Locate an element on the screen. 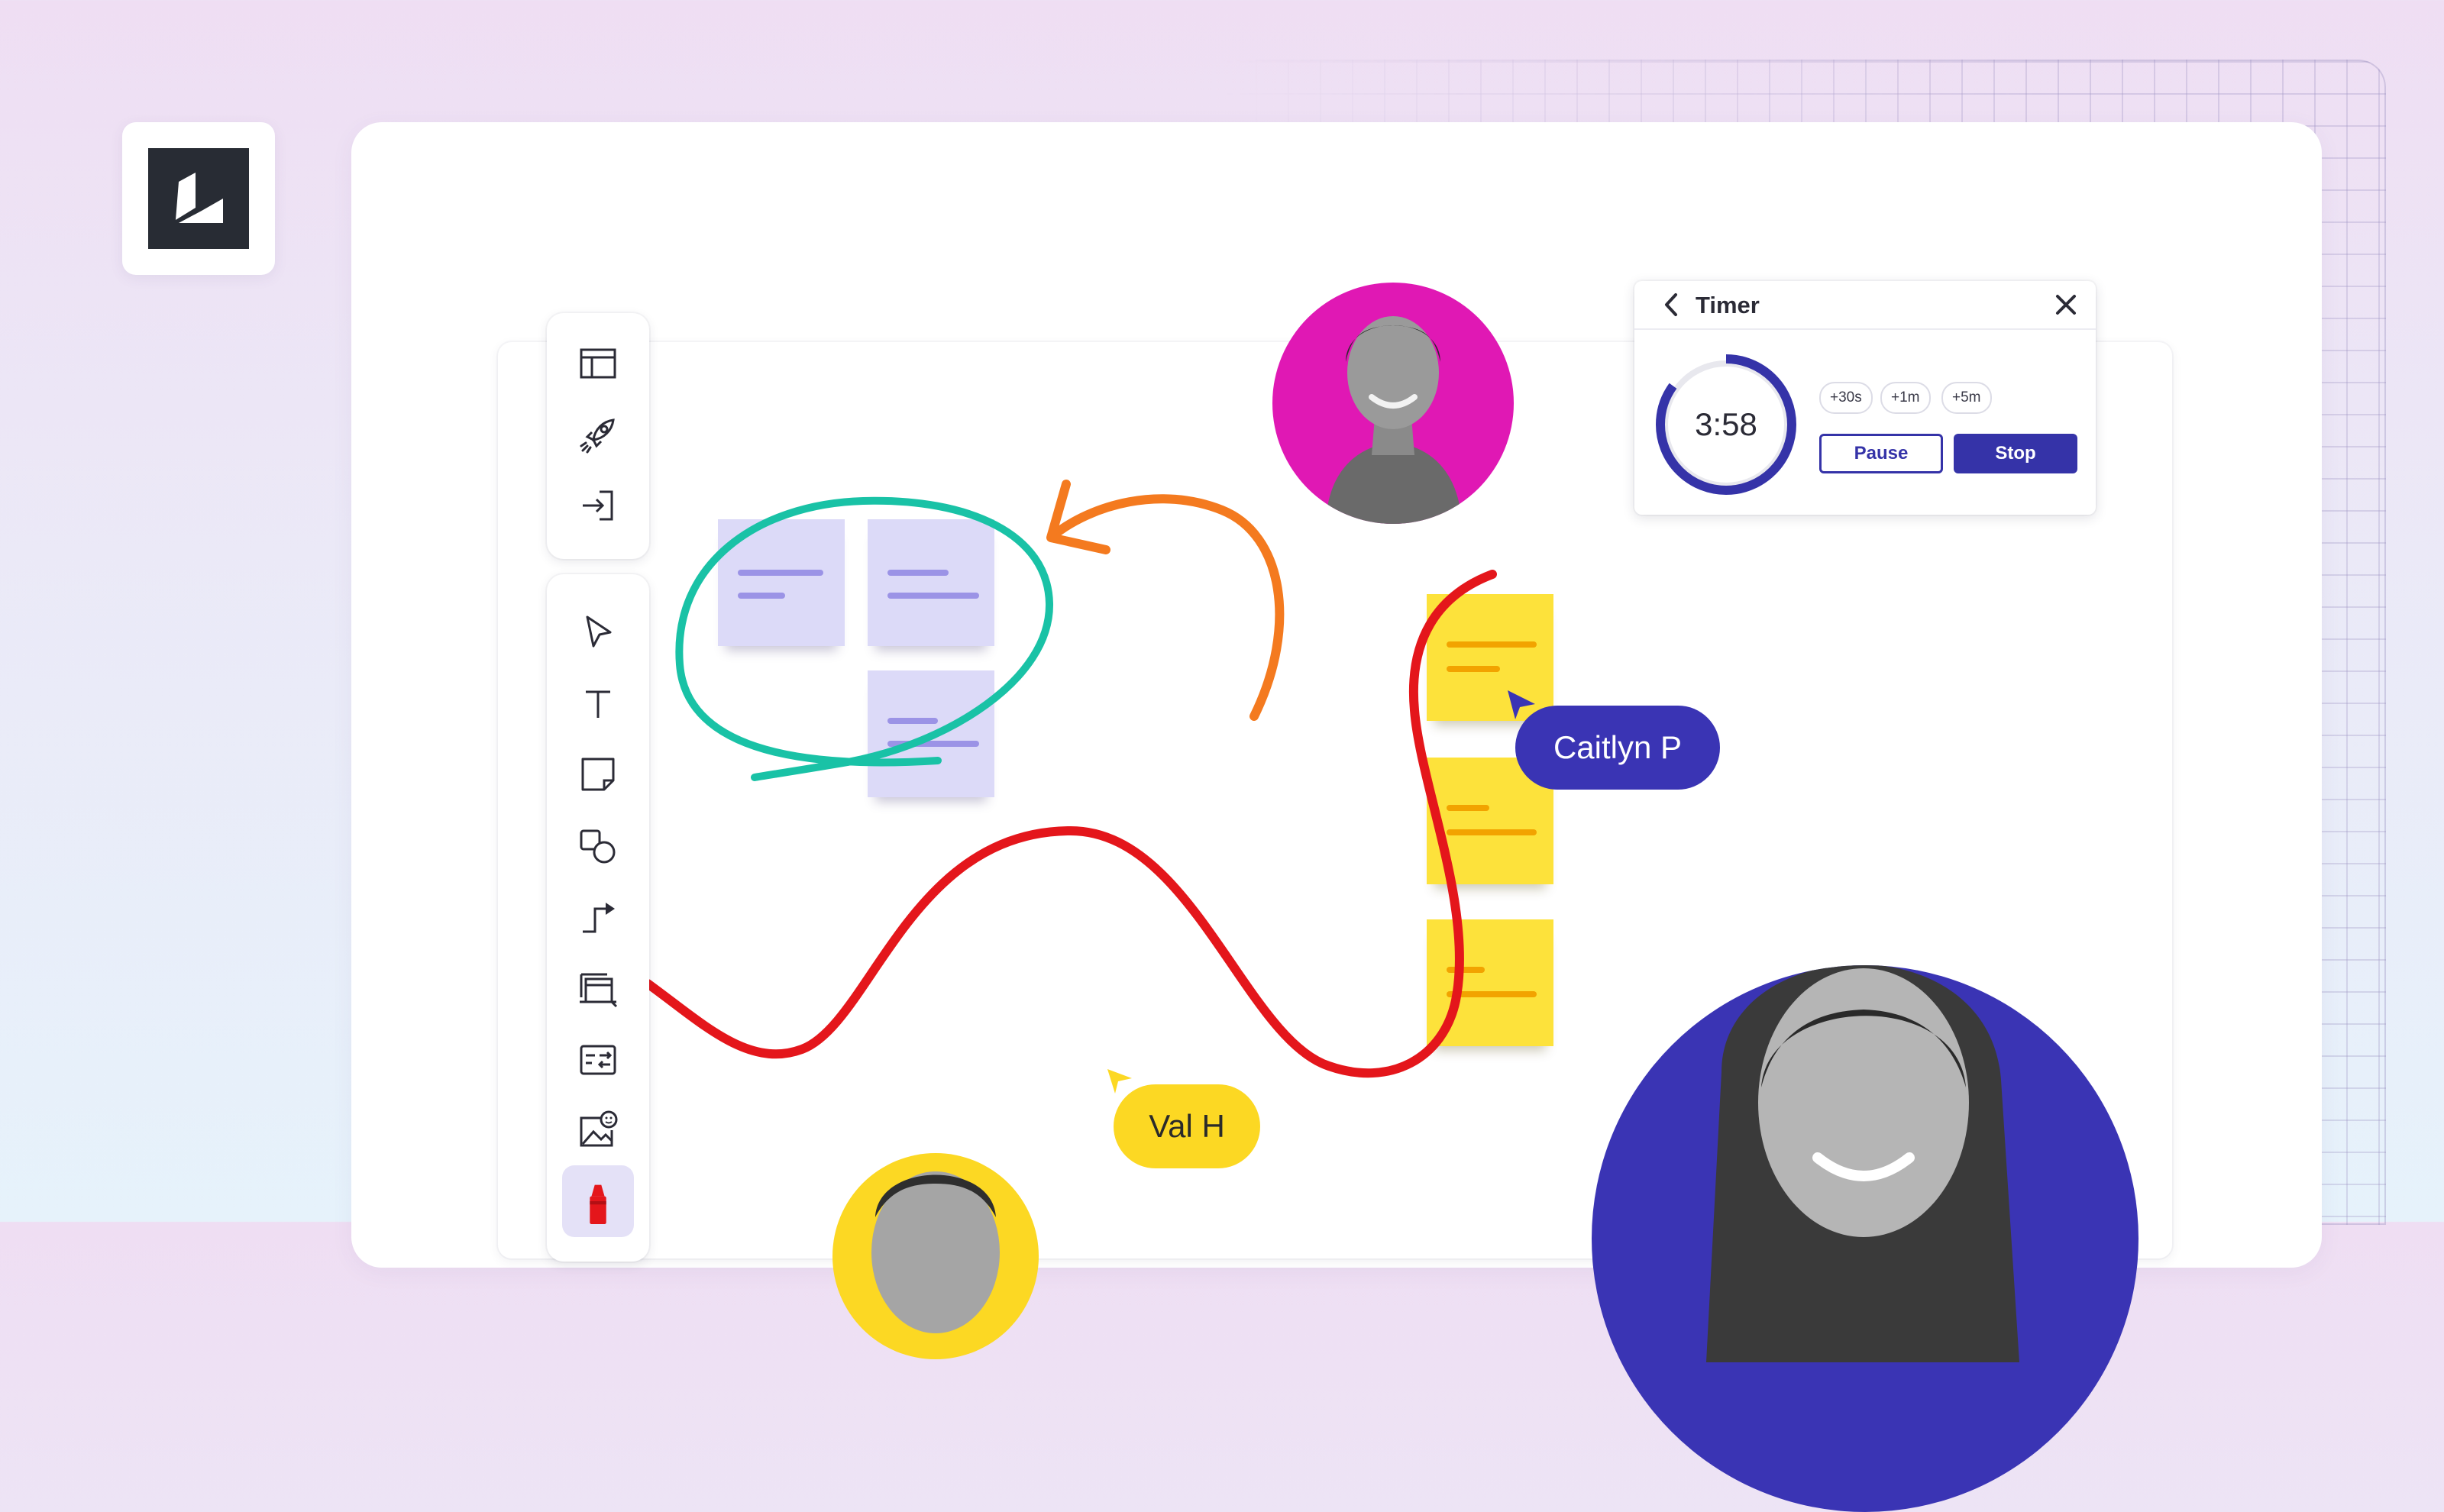 This screenshot has height=1512, width=2444. card-icon is located at coordinates (598, 1060).